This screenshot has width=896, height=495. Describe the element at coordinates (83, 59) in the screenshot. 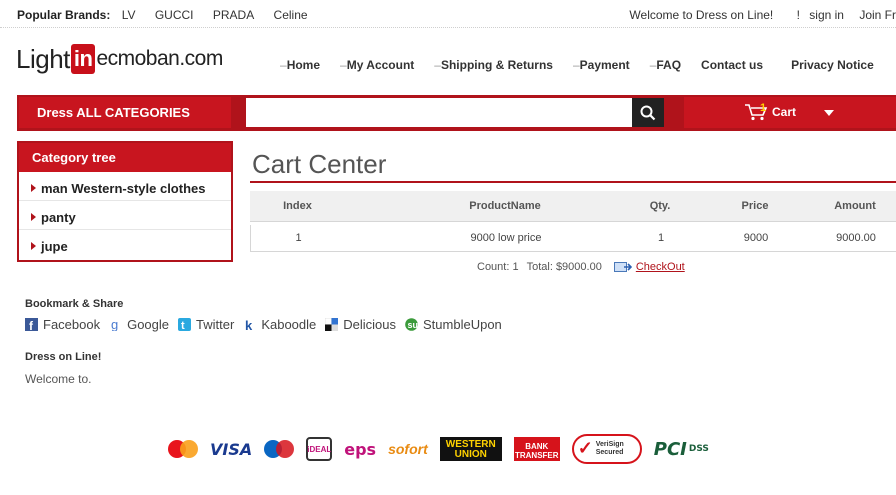

I see `logo-text-in: in` at that location.